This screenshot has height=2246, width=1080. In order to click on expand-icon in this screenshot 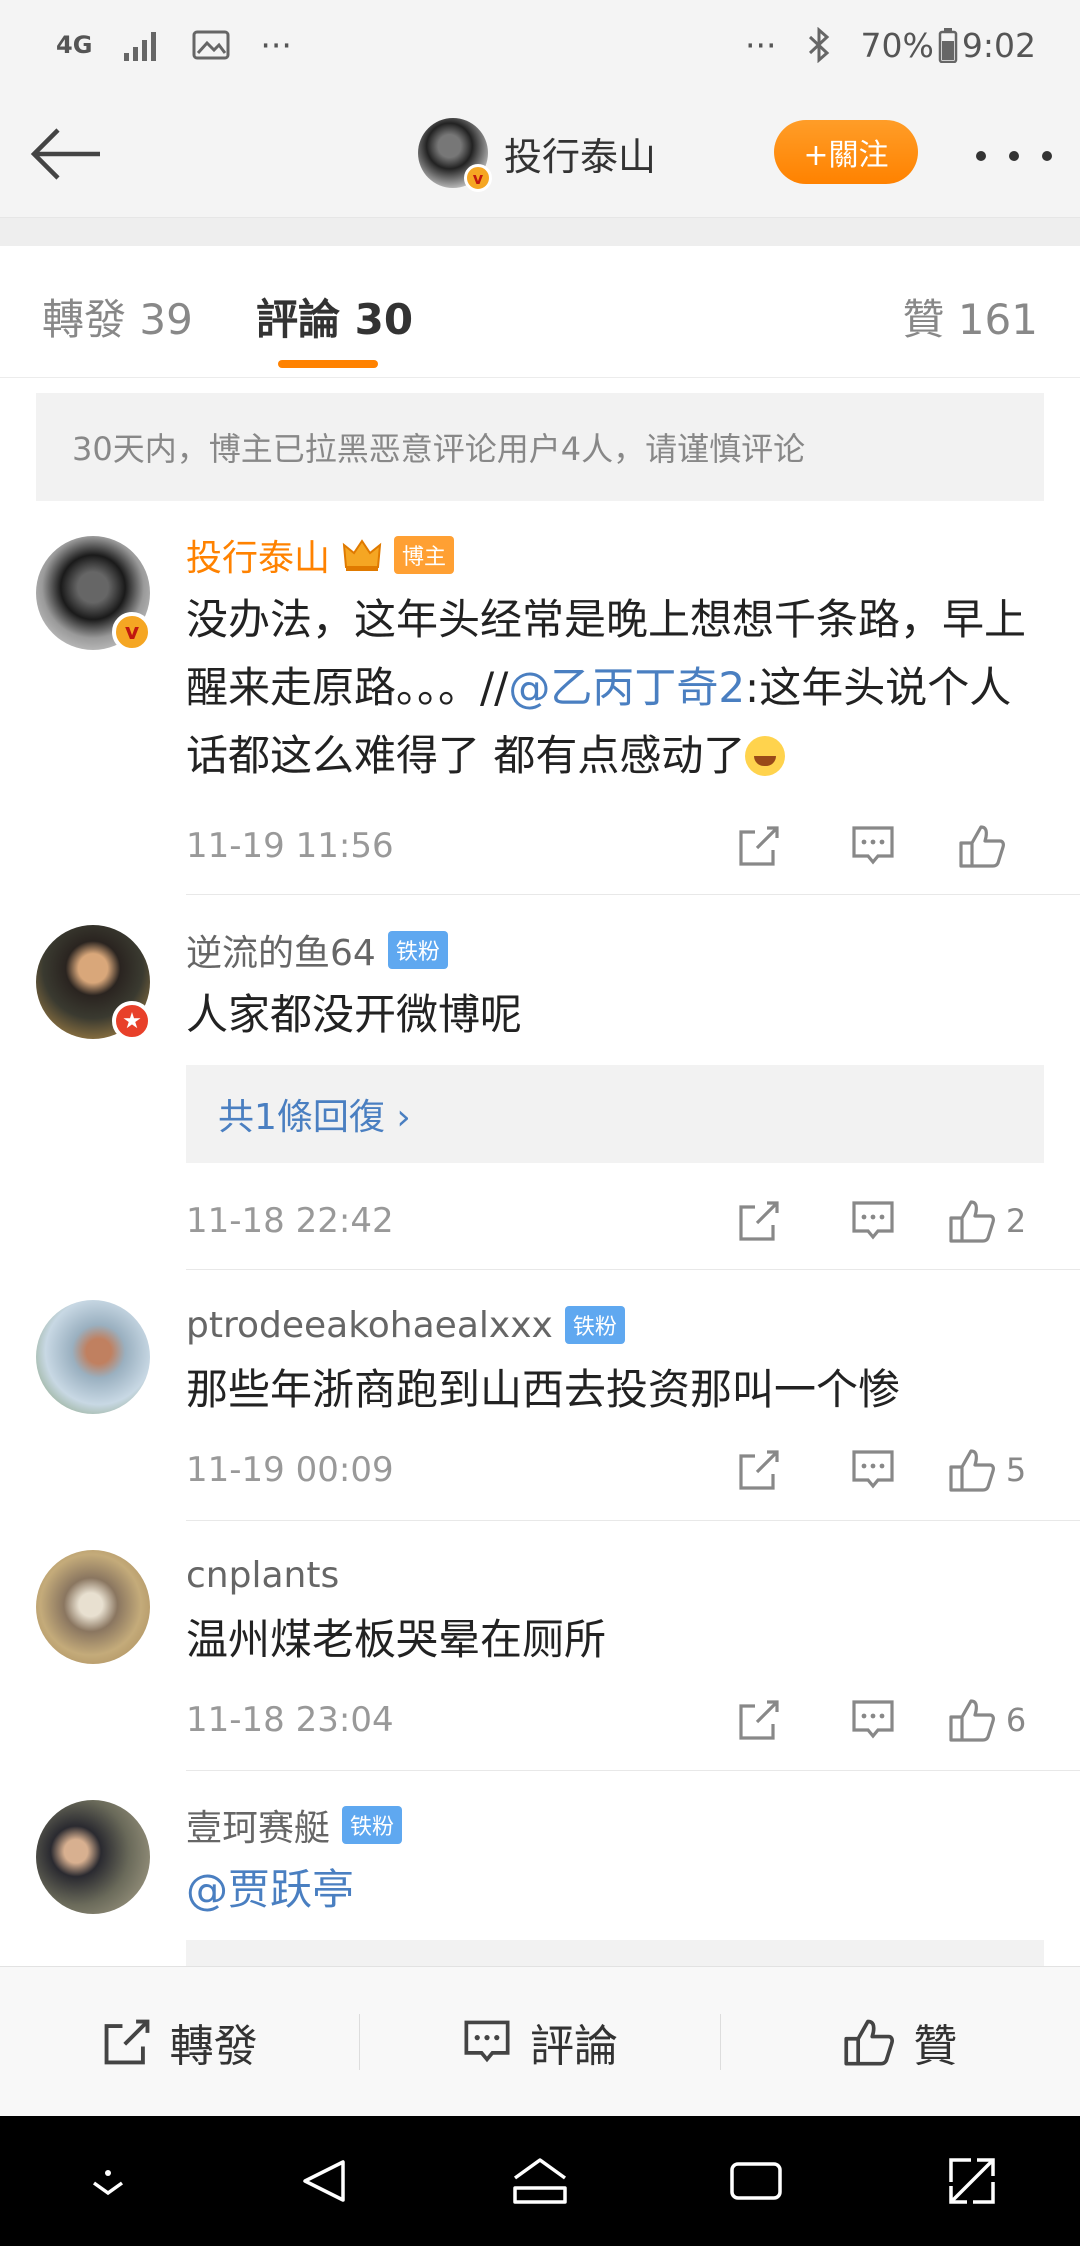, I will do `click(972, 2181)`.